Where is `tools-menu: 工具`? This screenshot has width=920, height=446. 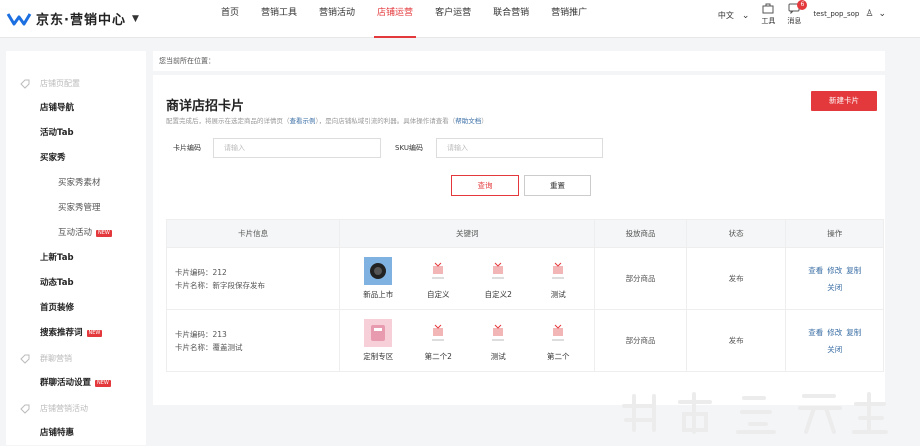
tools-menu: 工具 is located at coordinates (768, 14).